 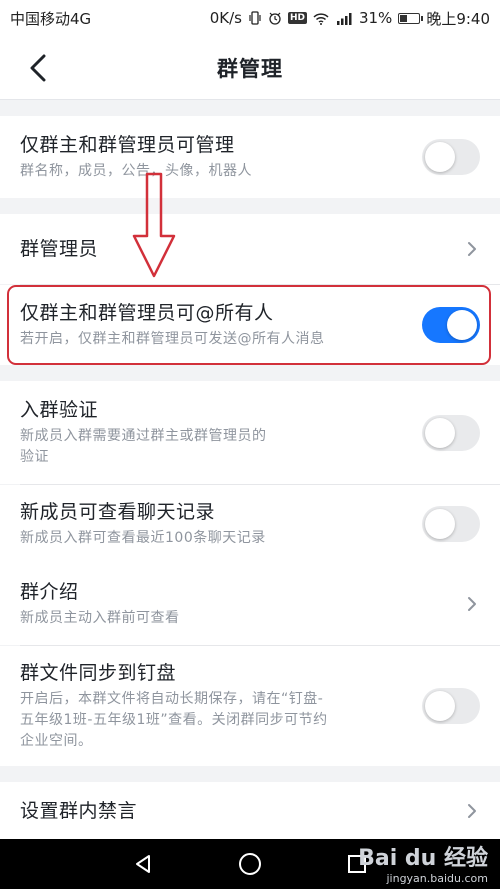 I want to click on nav-home-button, so click(x=250, y=864).